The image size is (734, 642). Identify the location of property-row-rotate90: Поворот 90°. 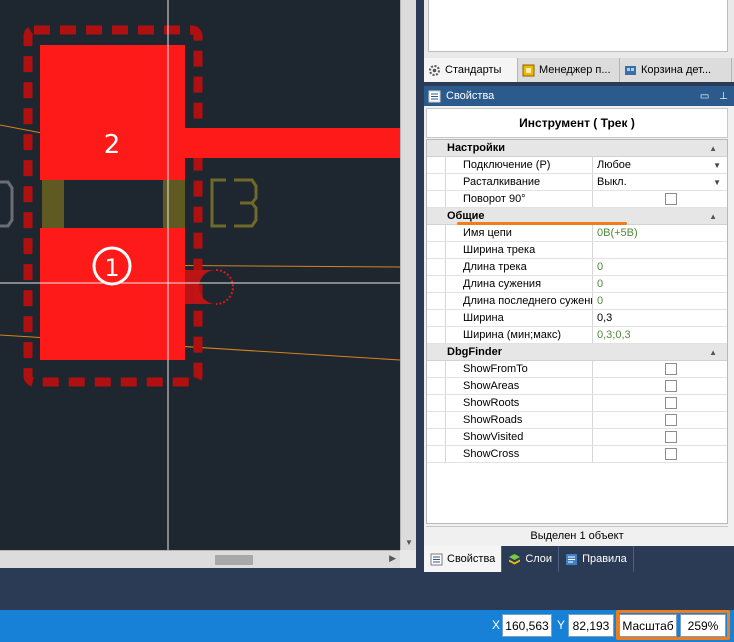
(577, 199).